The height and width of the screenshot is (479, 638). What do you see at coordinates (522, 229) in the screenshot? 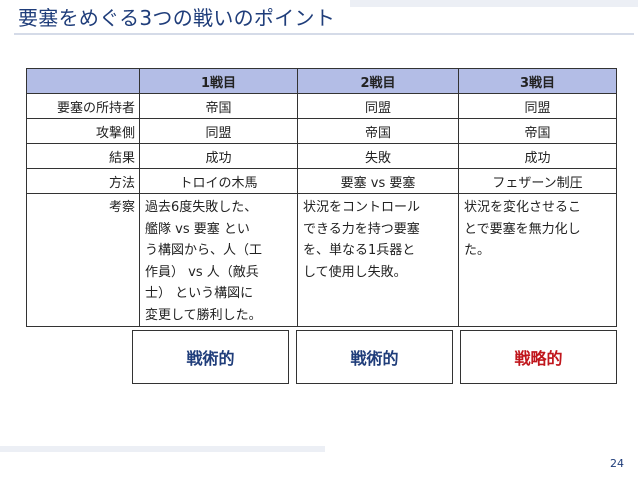
I see `analysis-line: とで要塞を無力化し` at bounding box center [522, 229].